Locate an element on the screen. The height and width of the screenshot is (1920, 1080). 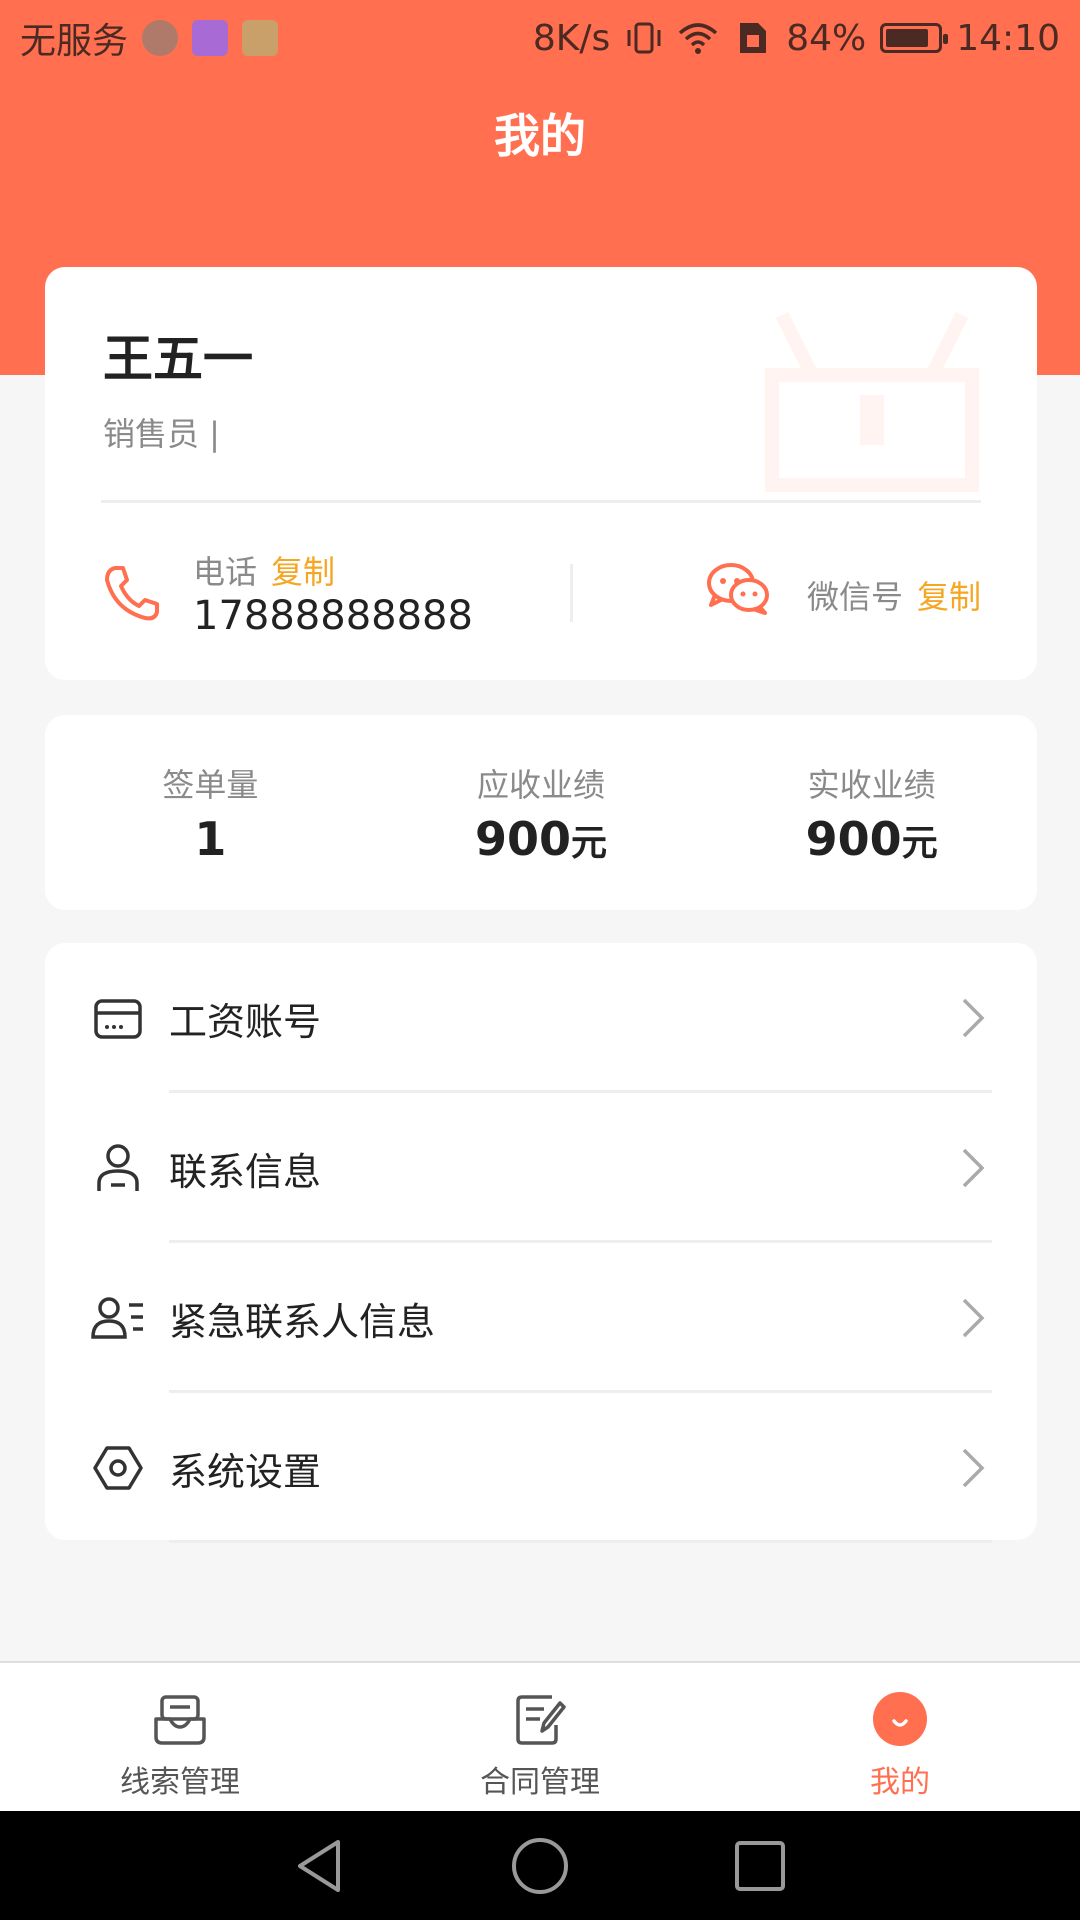
contact-list-icon is located at coordinates (117, 1318).